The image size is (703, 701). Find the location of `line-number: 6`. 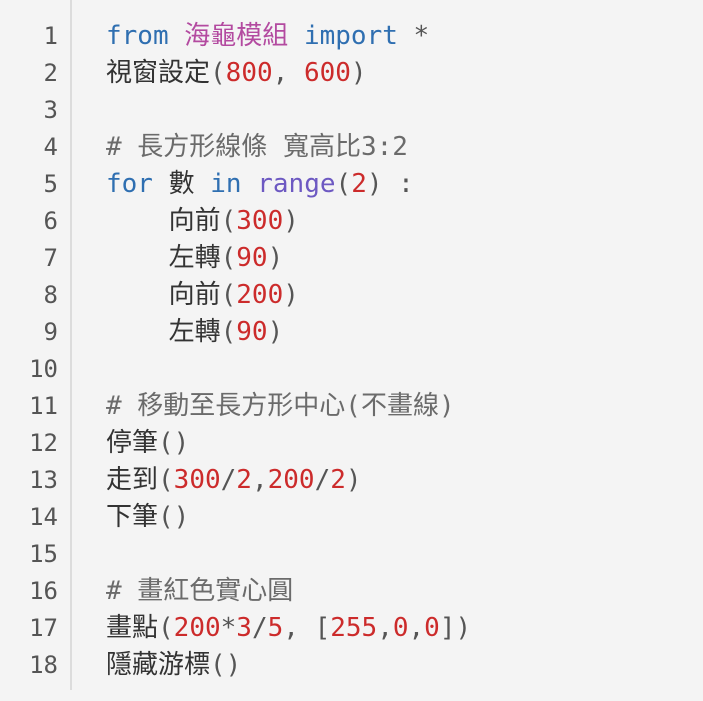

line-number: 6 is located at coordinates (50, 221).